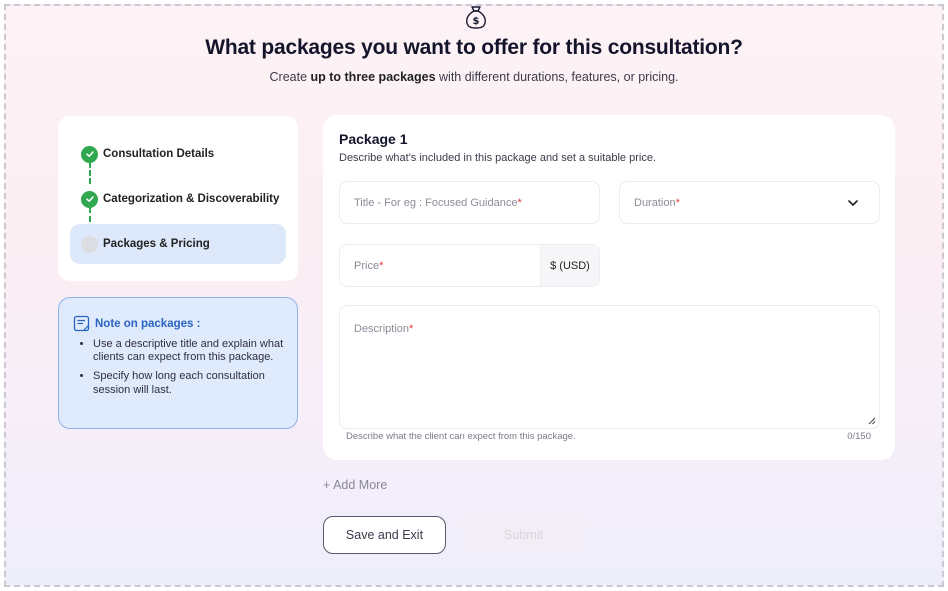 The width and height of the screenshot is (948, 591). What do you see at coordinates (609, 367) in the screenshot?
I see `description-textarea: Description *` at bounding box center [609, 367].